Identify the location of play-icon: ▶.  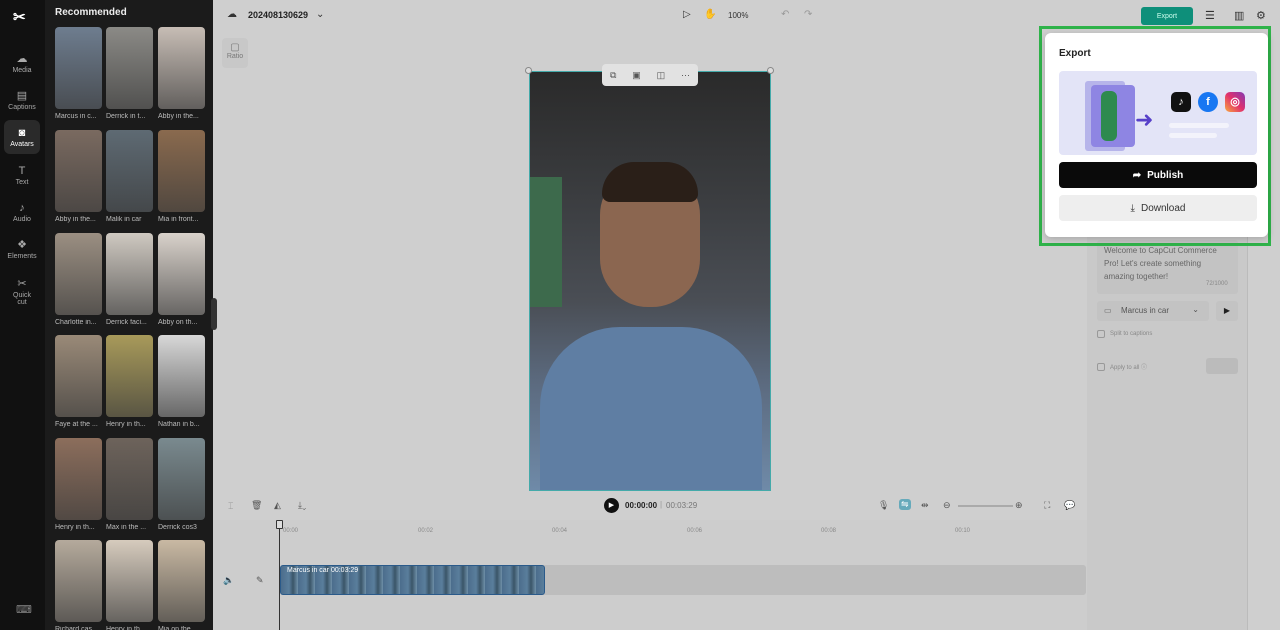
(611, 505).